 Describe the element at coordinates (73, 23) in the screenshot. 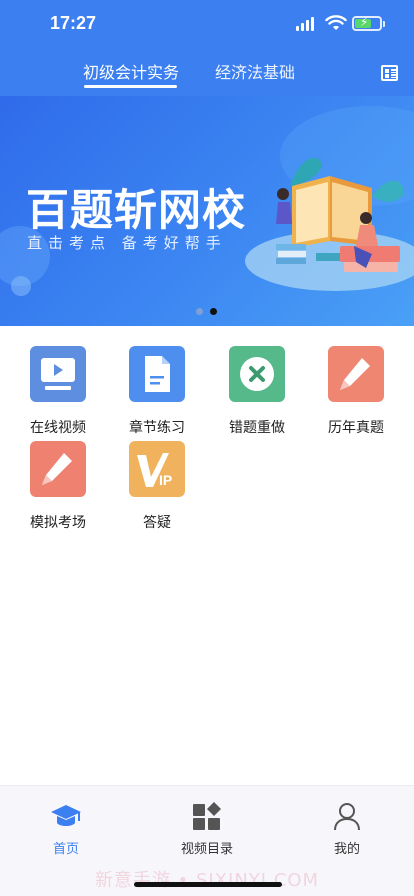

I see `status-time: 17:27` at that location.